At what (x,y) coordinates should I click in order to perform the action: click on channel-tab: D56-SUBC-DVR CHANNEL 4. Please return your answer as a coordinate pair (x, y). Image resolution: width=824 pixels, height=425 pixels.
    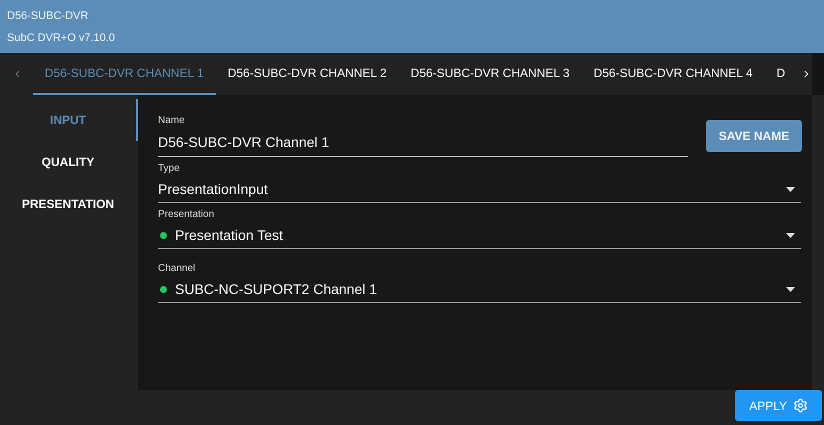
    Looking at the image, I should click on (673, 74).